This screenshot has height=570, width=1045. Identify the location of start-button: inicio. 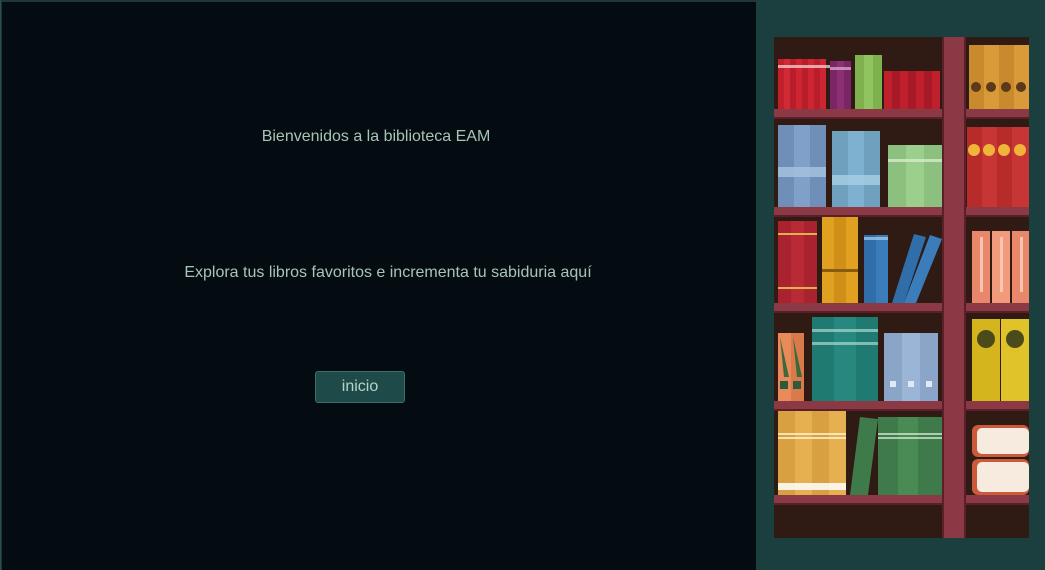
(360, 387).